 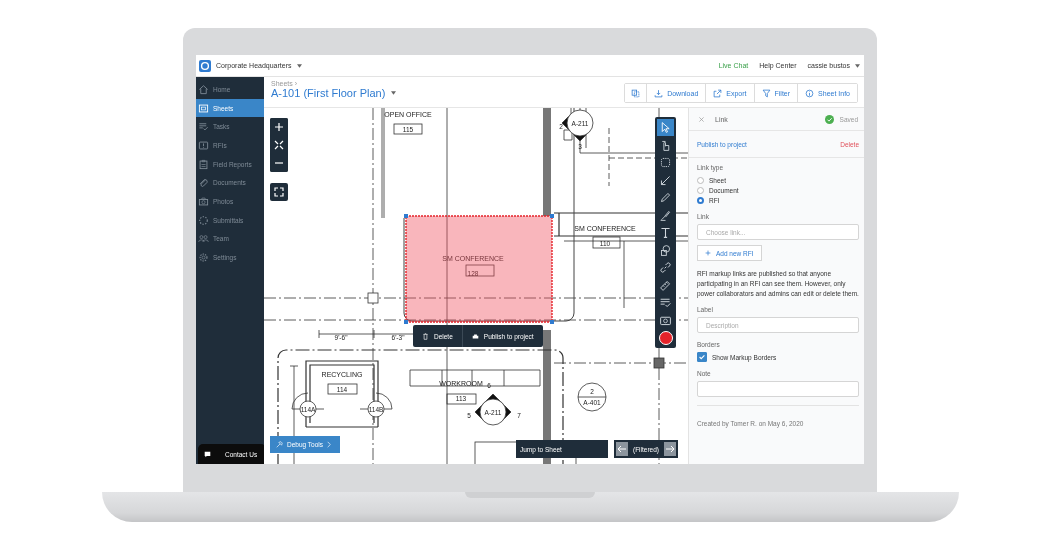 I want to click on trash-icon, so click(x=425, y=336).